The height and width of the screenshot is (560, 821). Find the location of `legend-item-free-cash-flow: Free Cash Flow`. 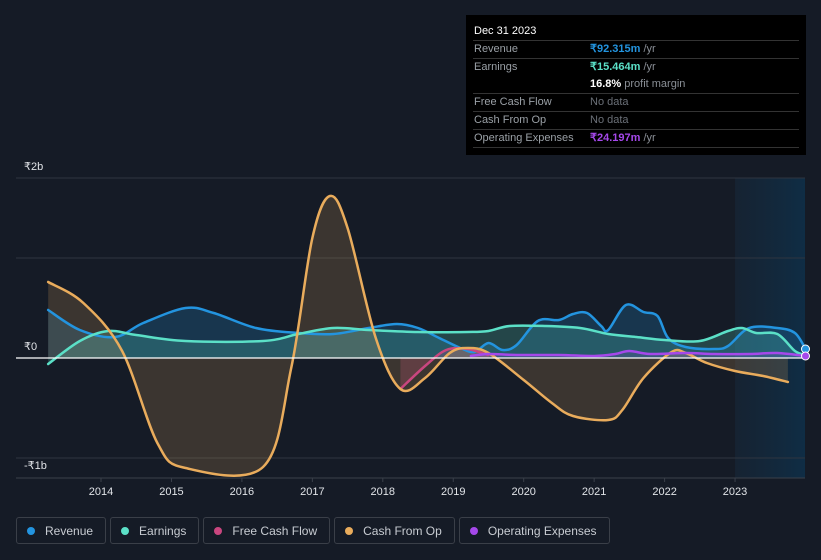

legend-item-free-cash-flow: Free Cash Flow is located at coordinates (267, 530).